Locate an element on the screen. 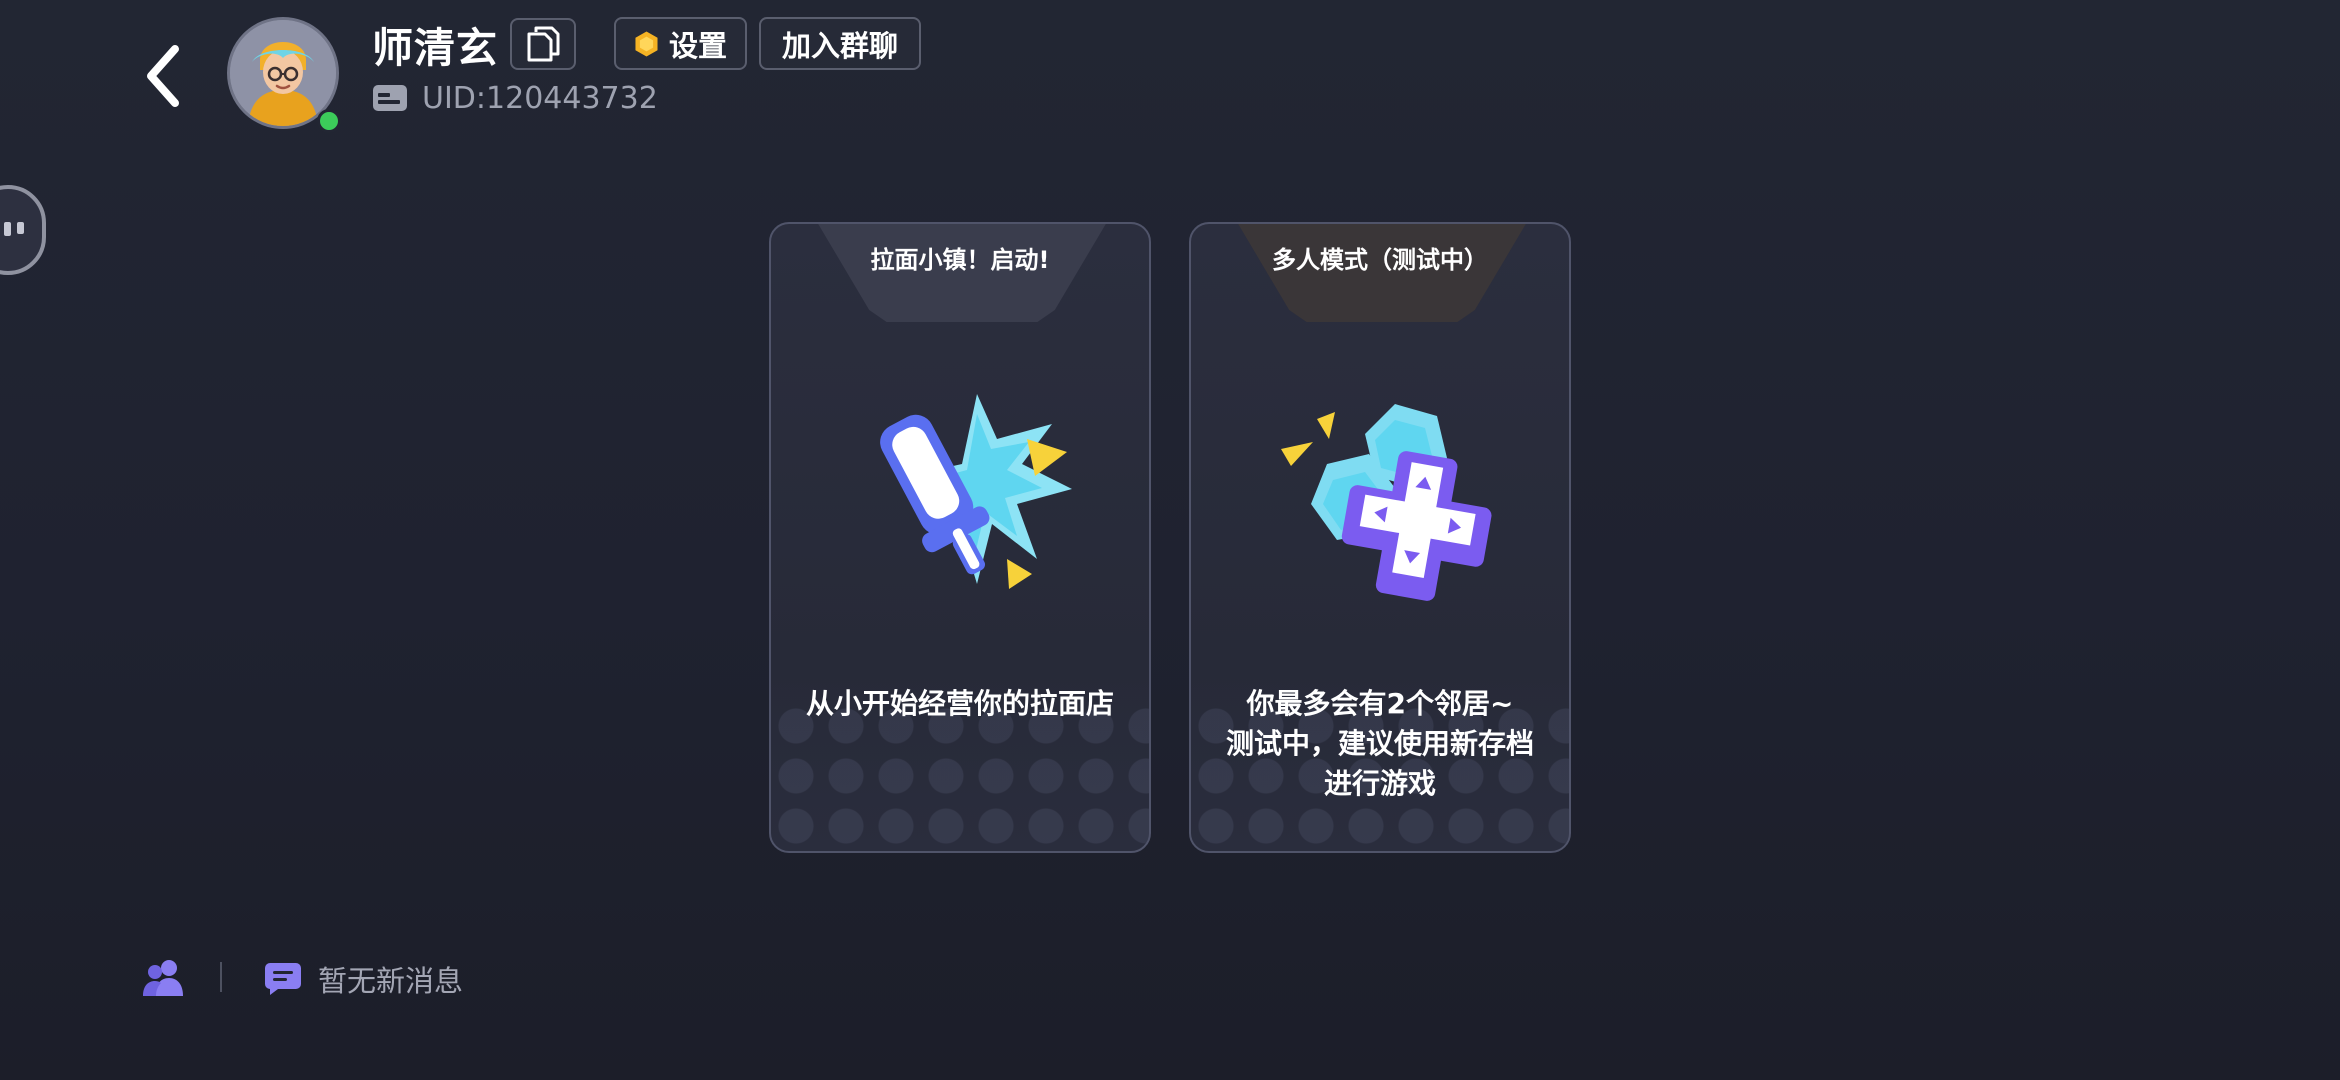 This screenshot has height=1080, width=2340. card-description-line: 从小开始经营你的拉面店 is located at coordinates (959, 703).